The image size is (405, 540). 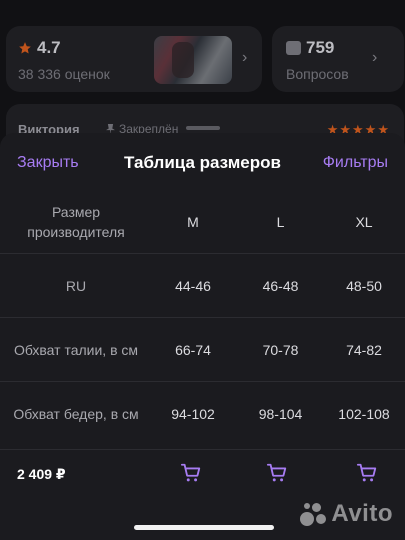 I want to click on avito-wordmark: Avito, so click(x=362, y=513).